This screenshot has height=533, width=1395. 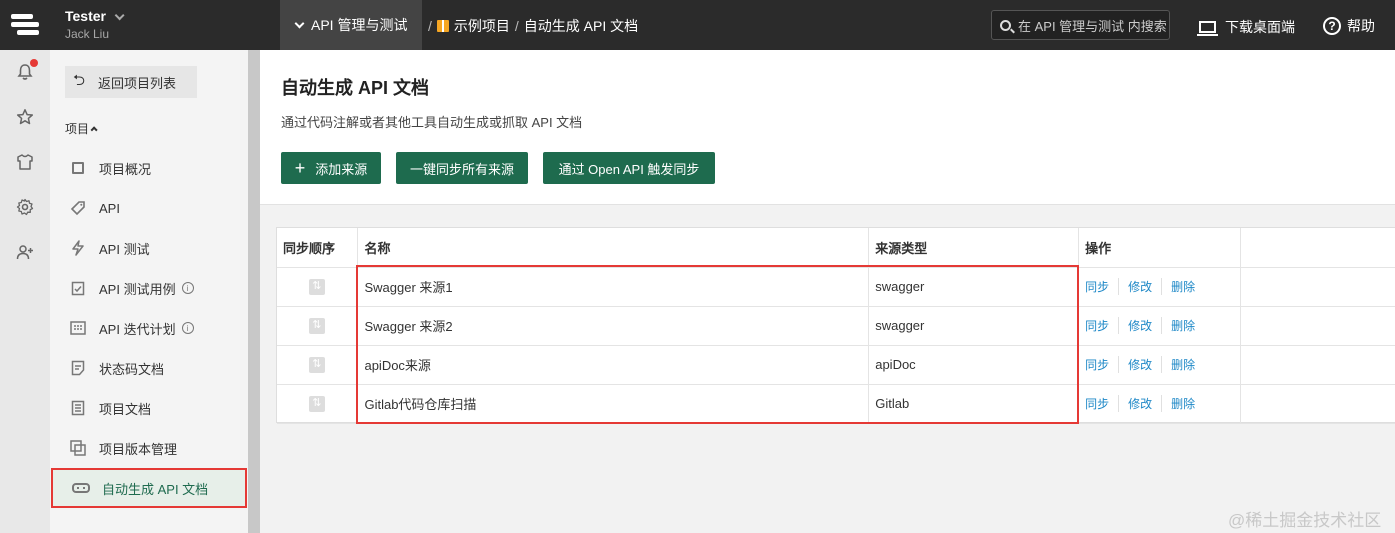 I want to click on table-row: Swagger 来源1 swagger 同步修改删除, so click(x=836, y=287).